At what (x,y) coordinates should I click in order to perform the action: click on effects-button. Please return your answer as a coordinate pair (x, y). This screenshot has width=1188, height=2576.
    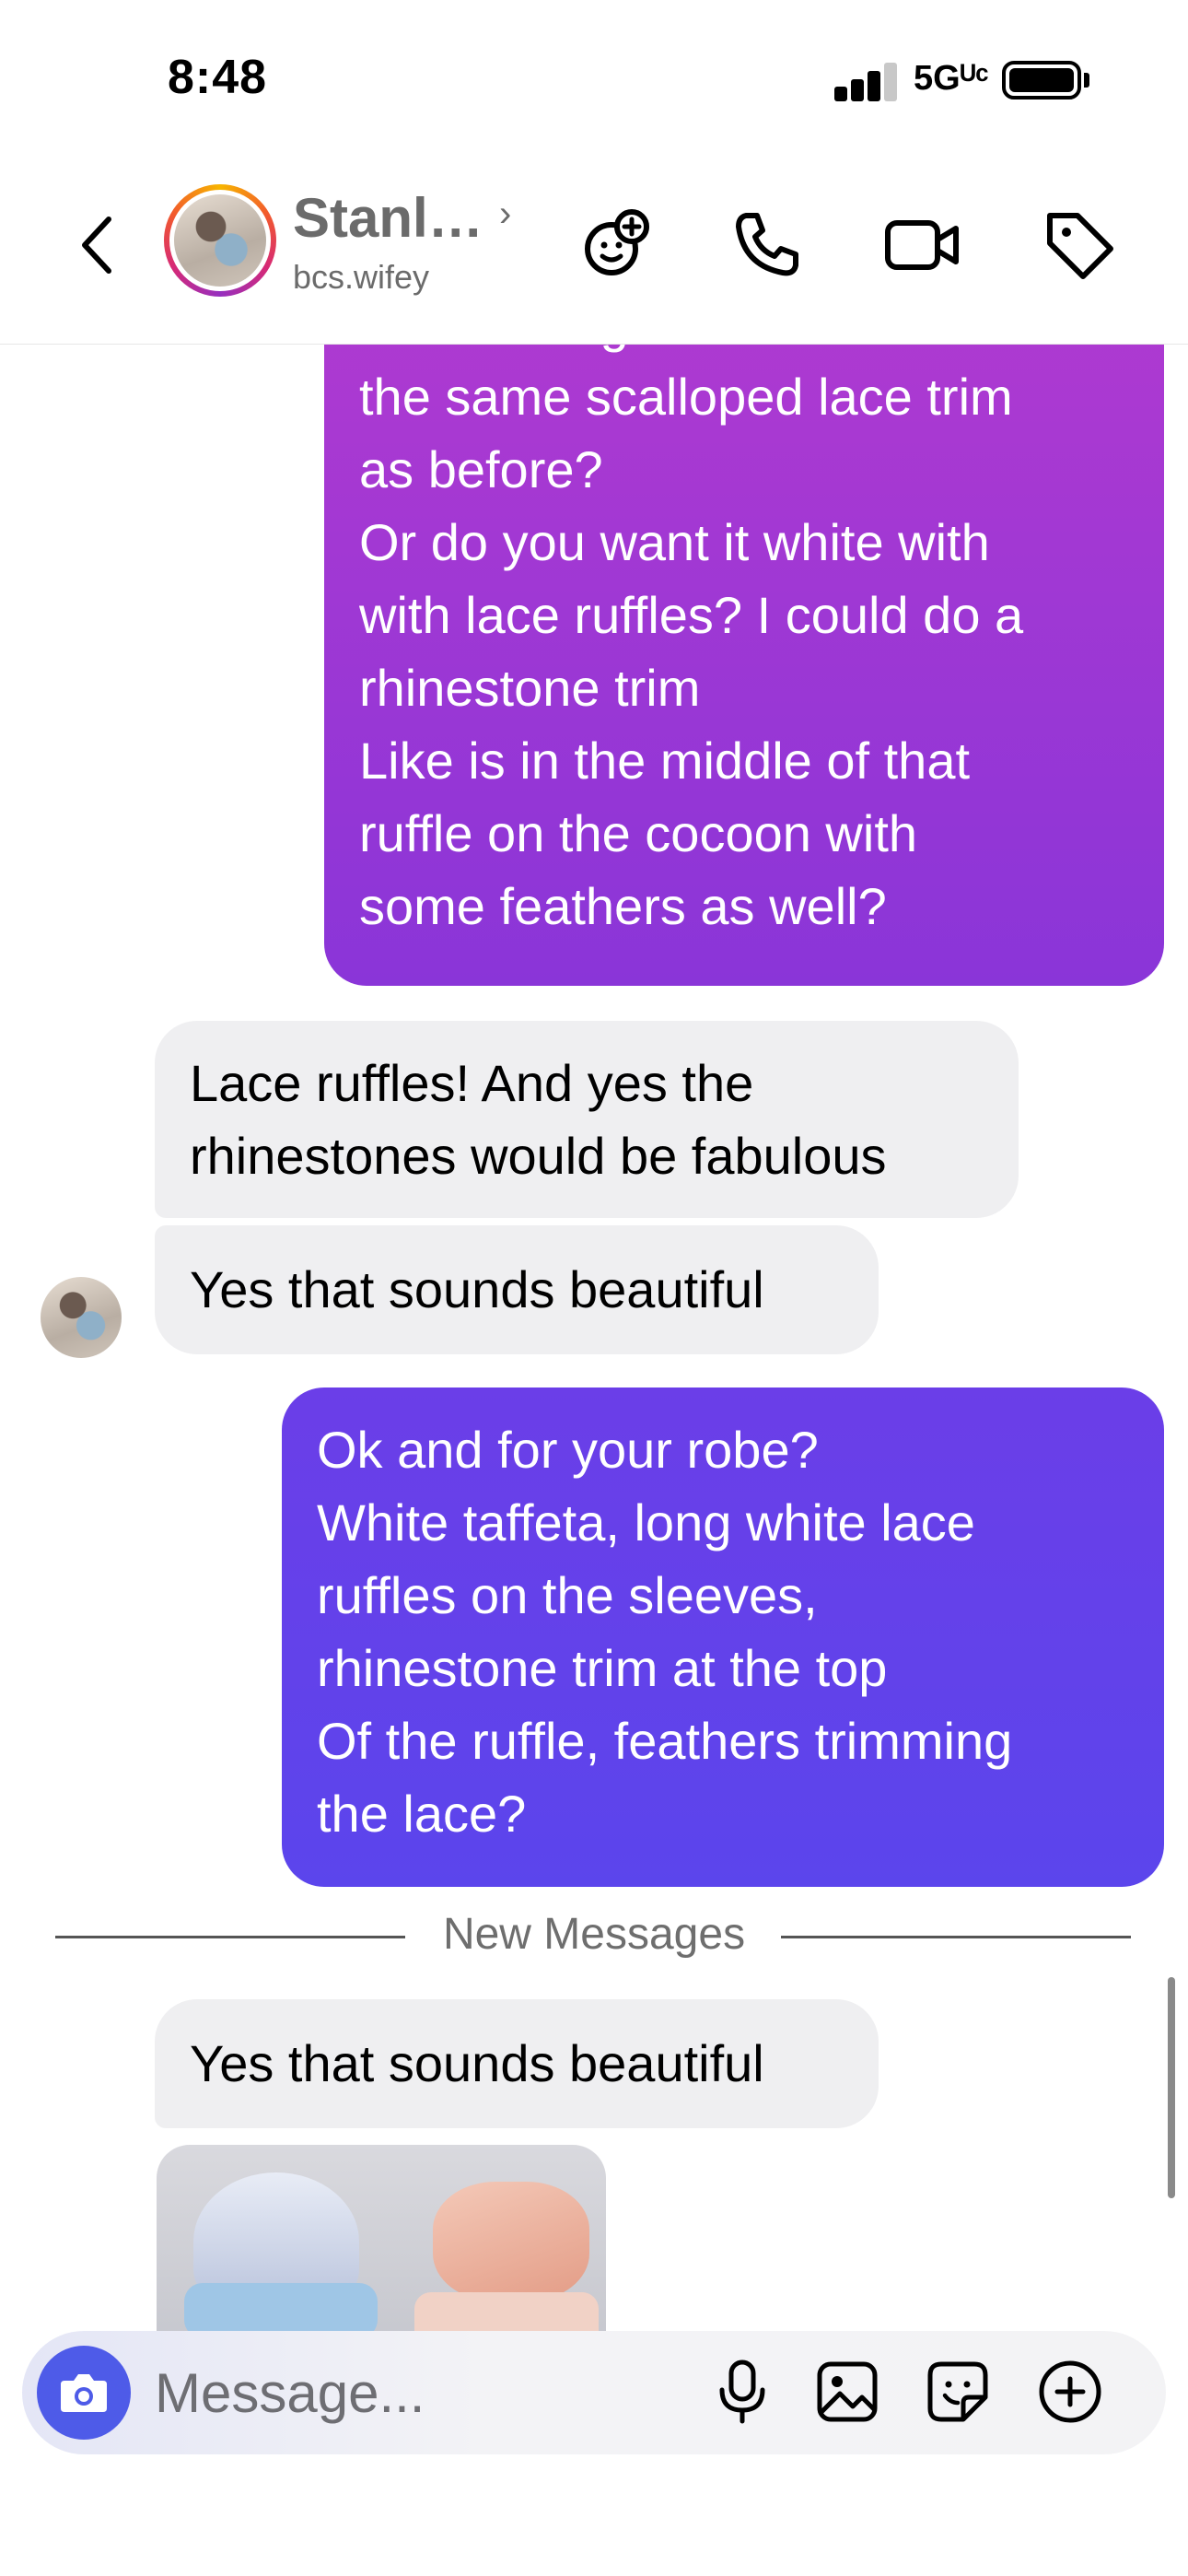
    Looking at the image, I should click on (618, 245).